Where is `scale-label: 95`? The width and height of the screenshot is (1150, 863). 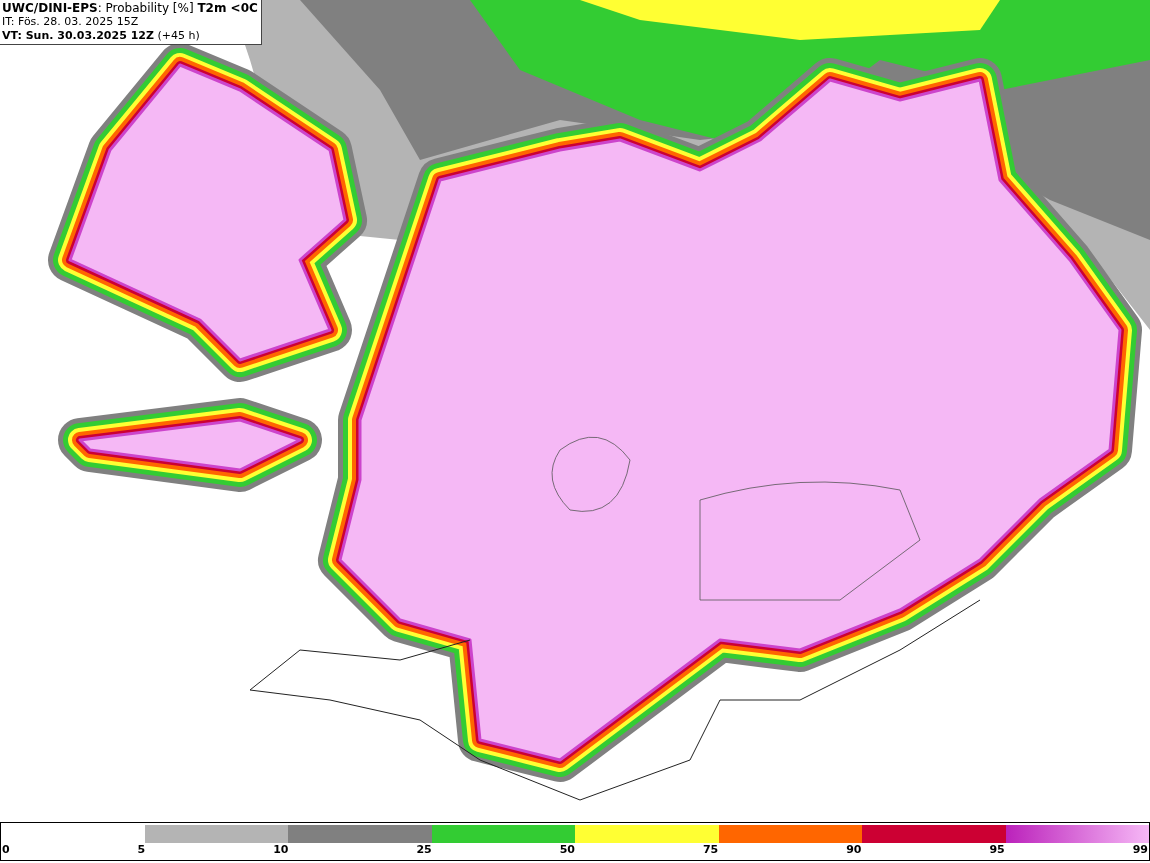
scale-label: 95 is located at coordinates (997, 850).